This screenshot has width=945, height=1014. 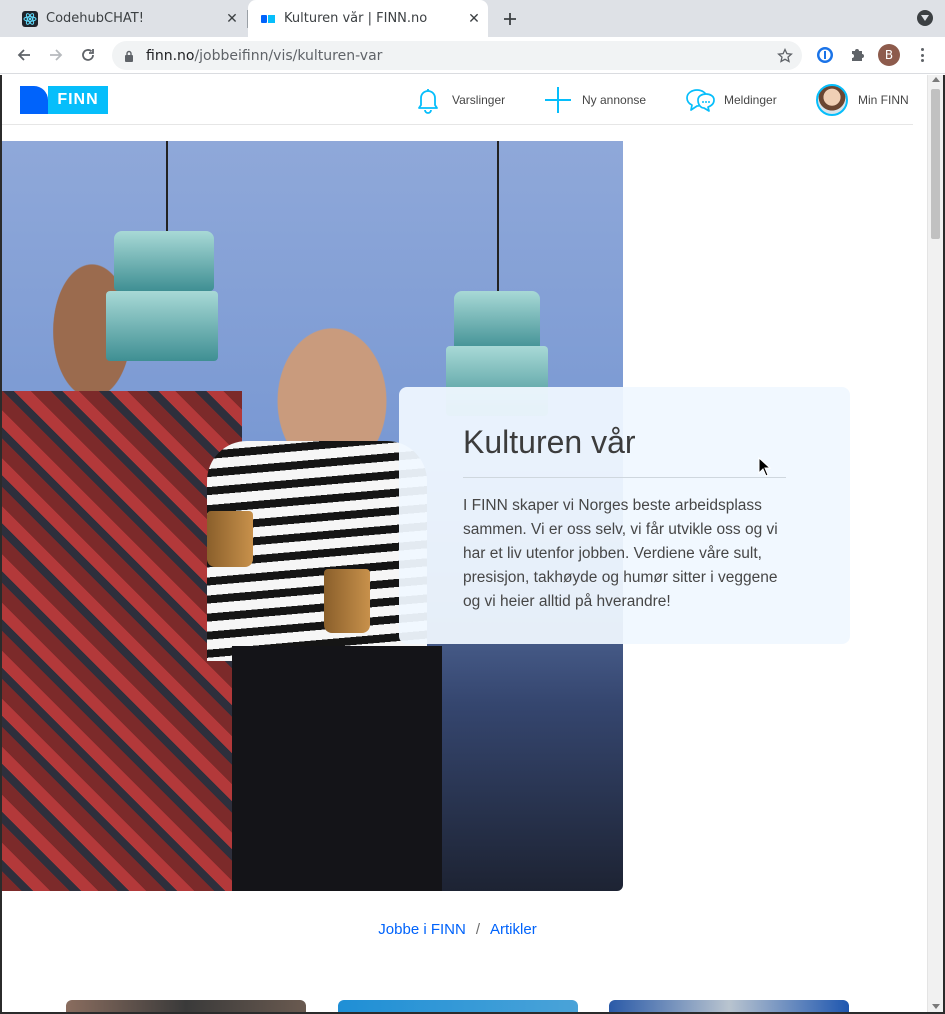 I want to click on nav-min-finn: Min FINN, so click(x=862, y=100).